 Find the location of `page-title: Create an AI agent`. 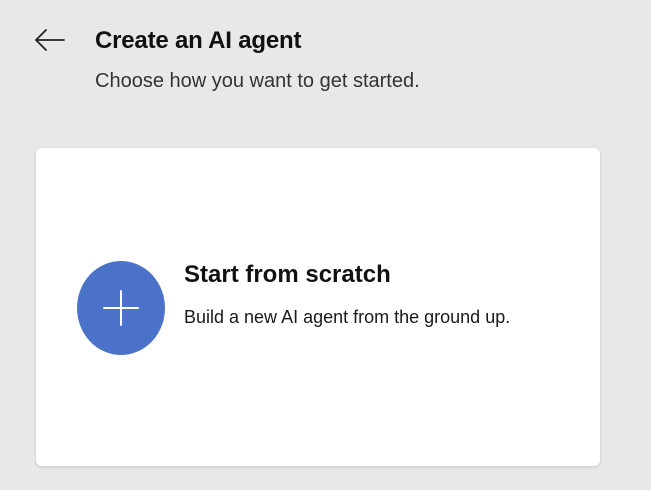

page-title: Create an AI agent is located at coordinates (198, 40).